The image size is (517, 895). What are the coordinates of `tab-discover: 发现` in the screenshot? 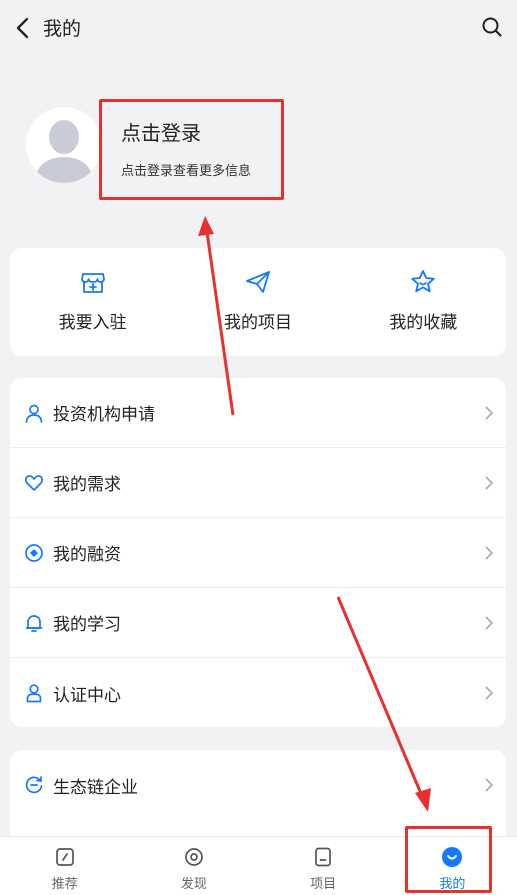 It's located at (193, 866).